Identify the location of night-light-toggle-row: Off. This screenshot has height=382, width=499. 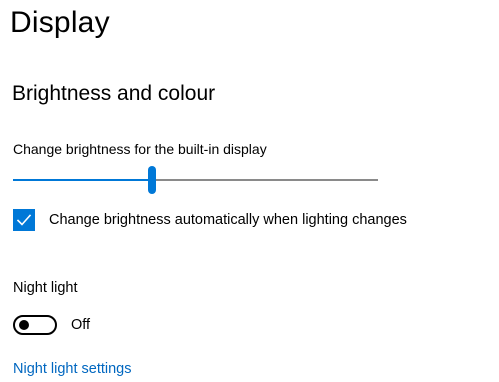
(51, 325).